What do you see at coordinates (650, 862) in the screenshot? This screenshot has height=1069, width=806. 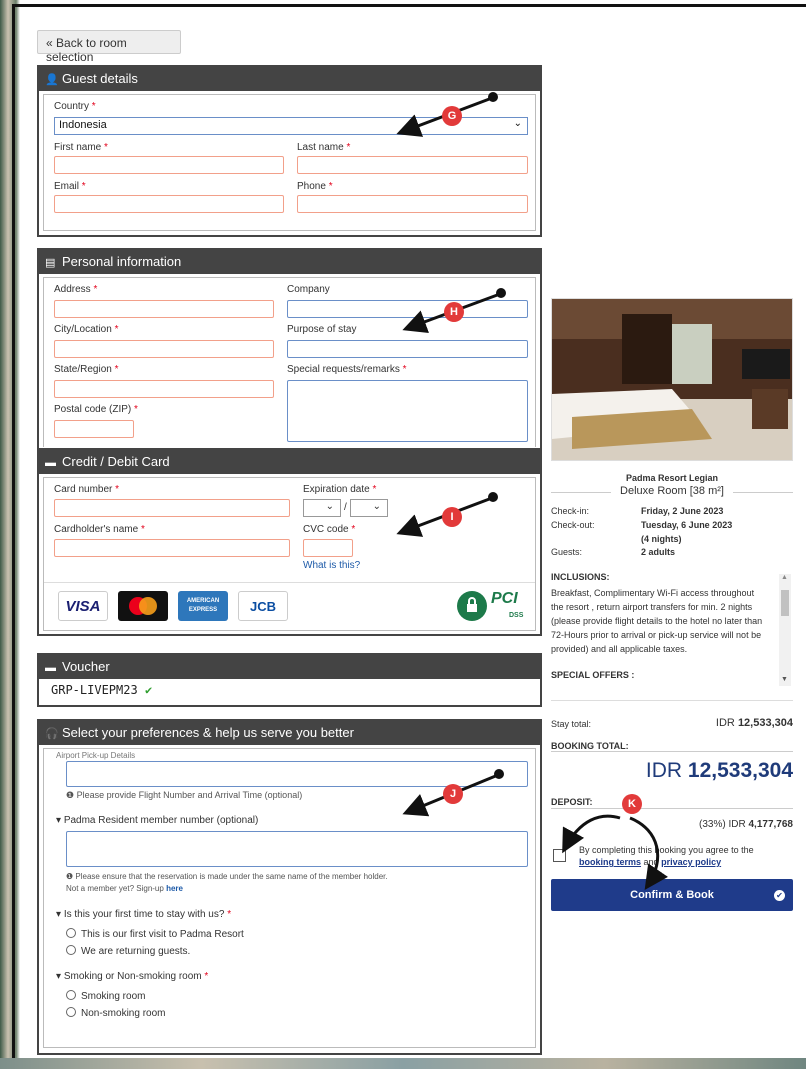 I see `agree-links: booking terms and privacy policy` at bounding box center [650, 862].